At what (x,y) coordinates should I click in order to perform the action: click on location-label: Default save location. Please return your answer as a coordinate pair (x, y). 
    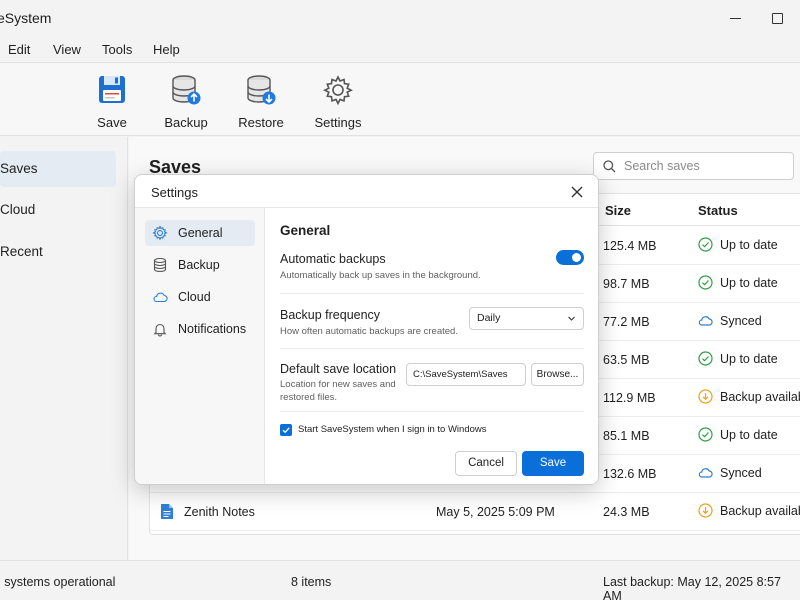
    Looking at the image, I should click on (338, 369).